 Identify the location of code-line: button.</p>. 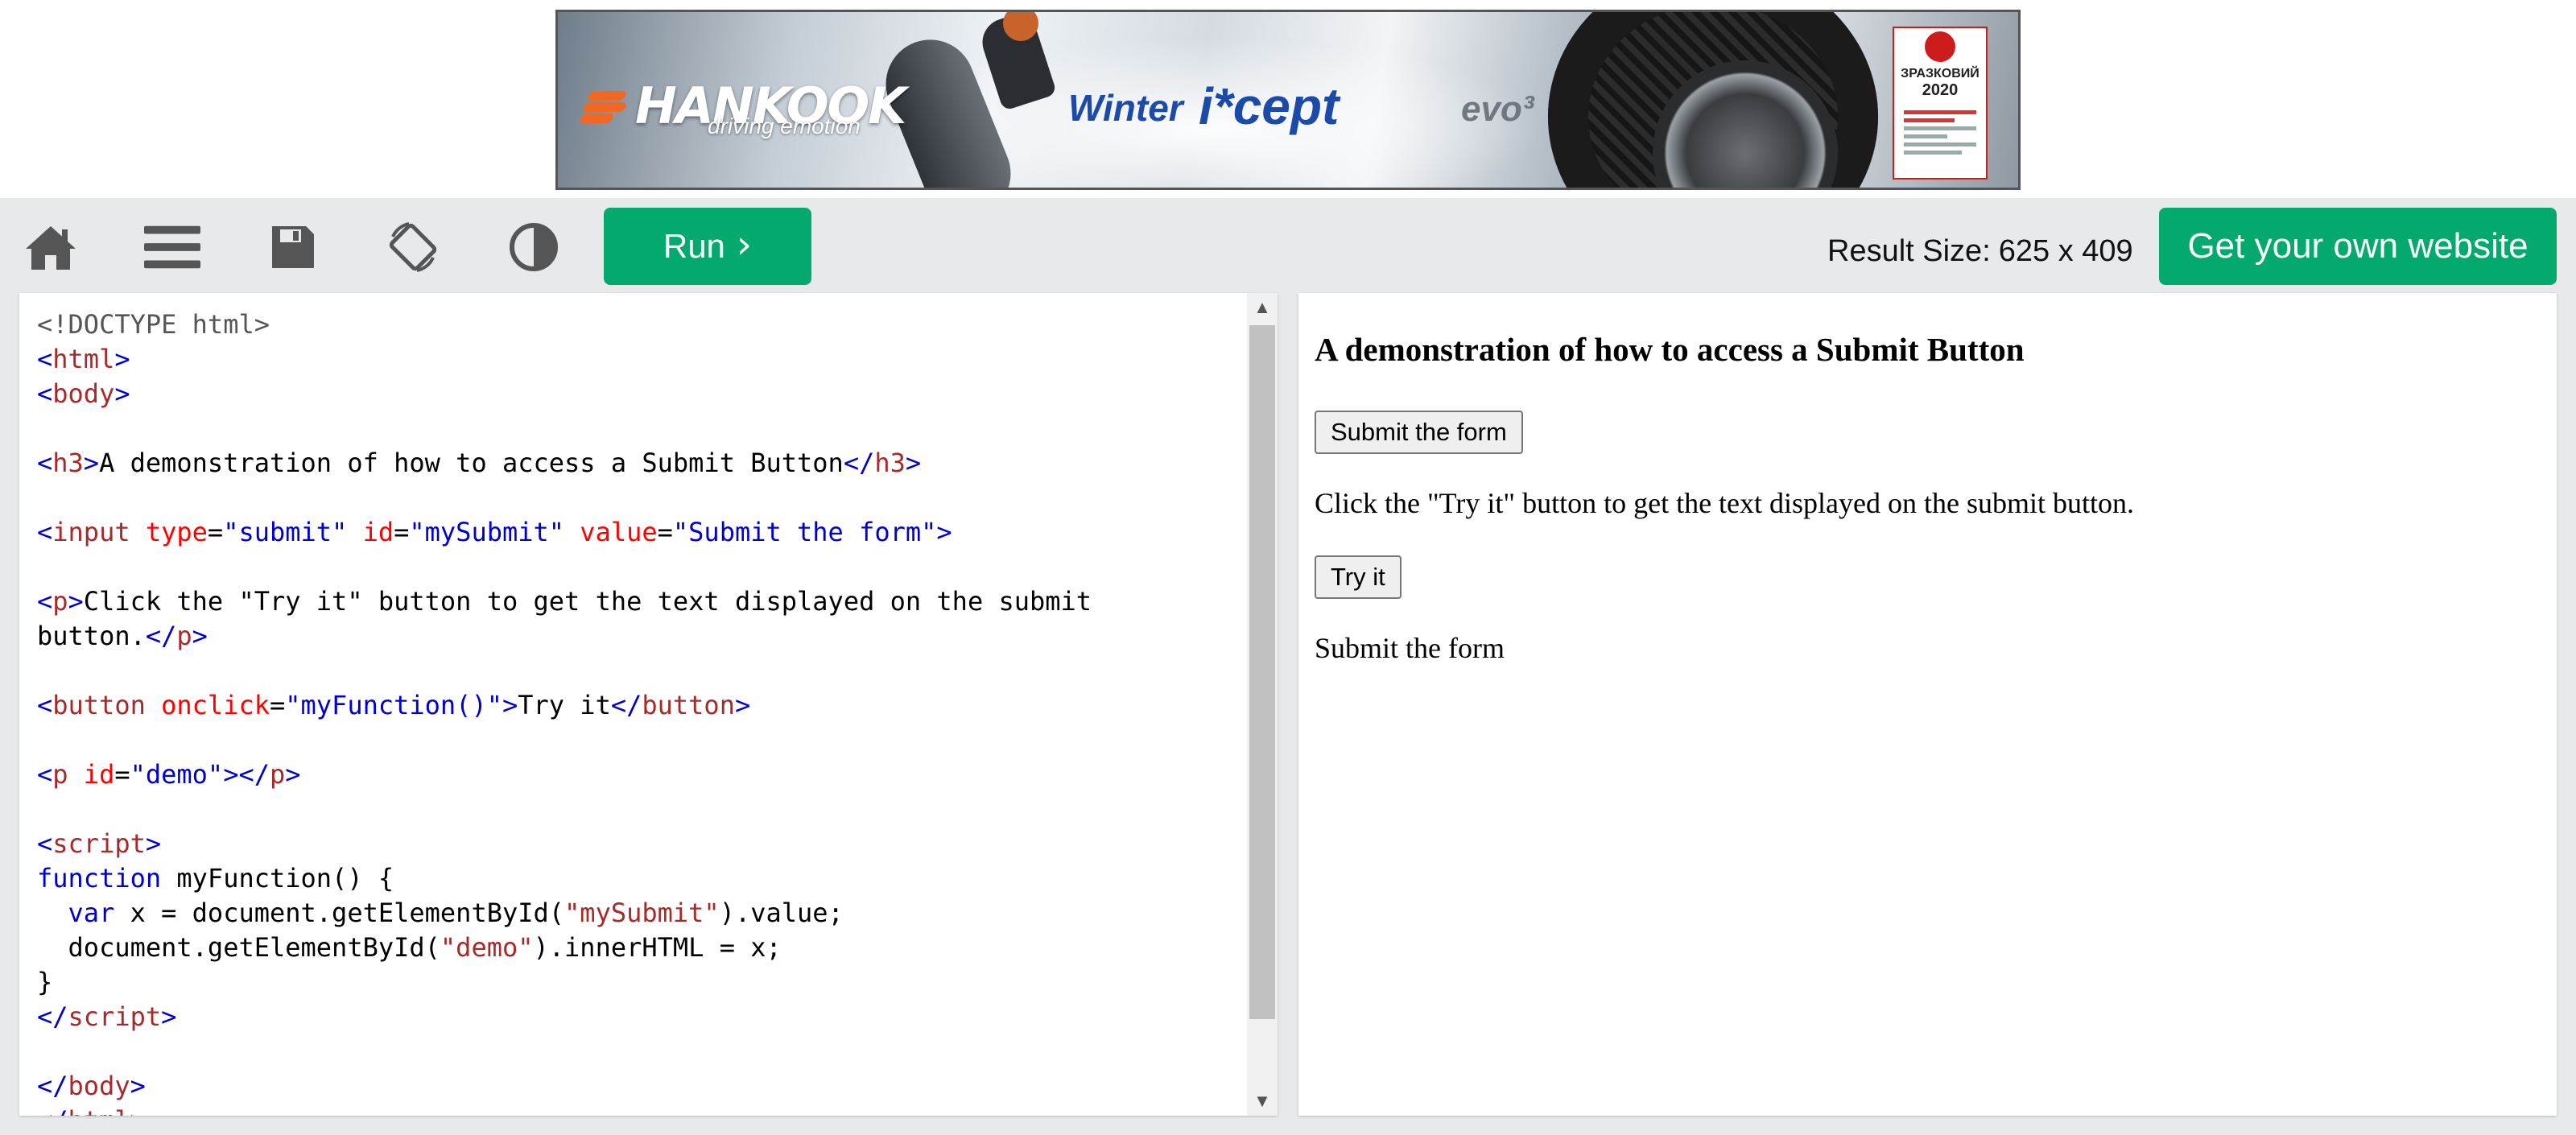
(122, 636).